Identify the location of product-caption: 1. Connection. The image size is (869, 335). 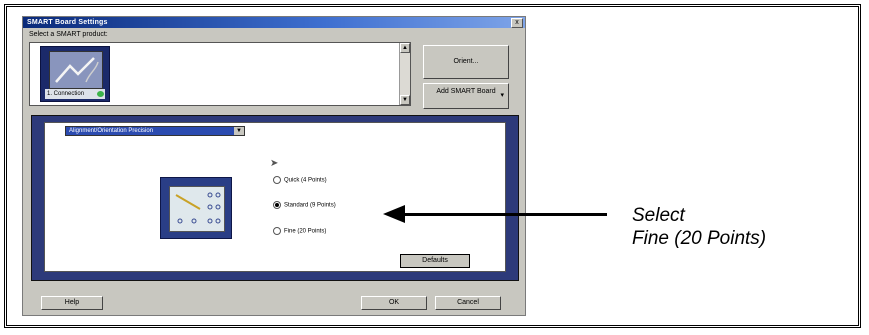
(75, 94).